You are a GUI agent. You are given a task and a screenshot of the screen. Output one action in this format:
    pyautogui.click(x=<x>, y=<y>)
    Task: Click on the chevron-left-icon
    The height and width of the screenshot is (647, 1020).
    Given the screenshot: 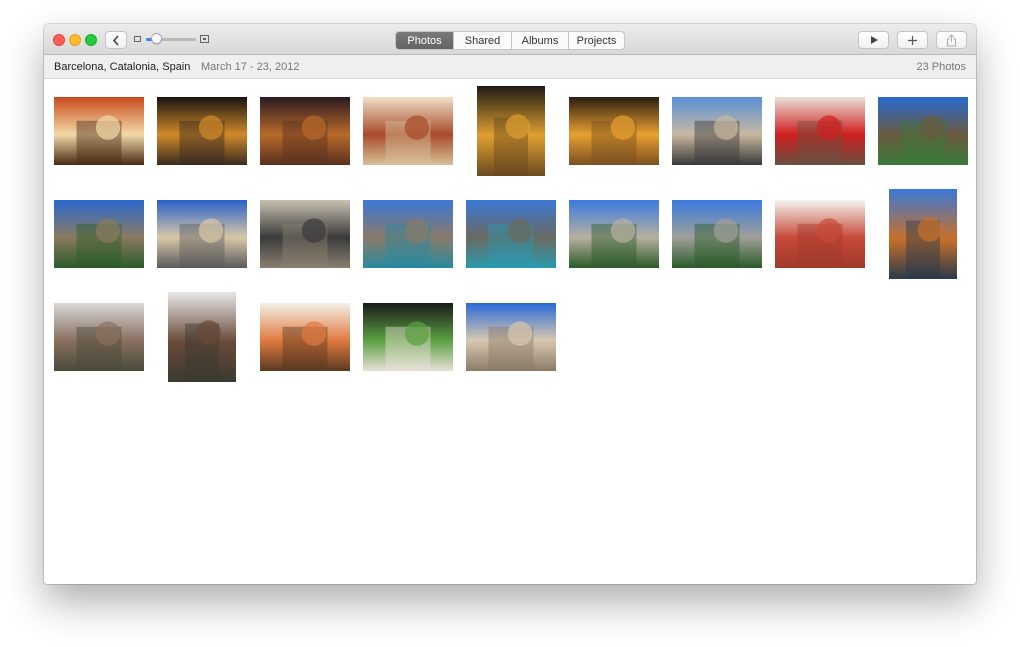 What is the action you would take?
    pyautogui.click(x=115, y=40)
    